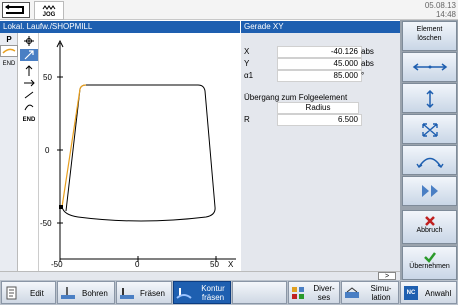 This screenshot has width=458, height=305. Describe the element at coordinates (324, 297) in the screenshot. I see `misc-label-2: ses` at that location.